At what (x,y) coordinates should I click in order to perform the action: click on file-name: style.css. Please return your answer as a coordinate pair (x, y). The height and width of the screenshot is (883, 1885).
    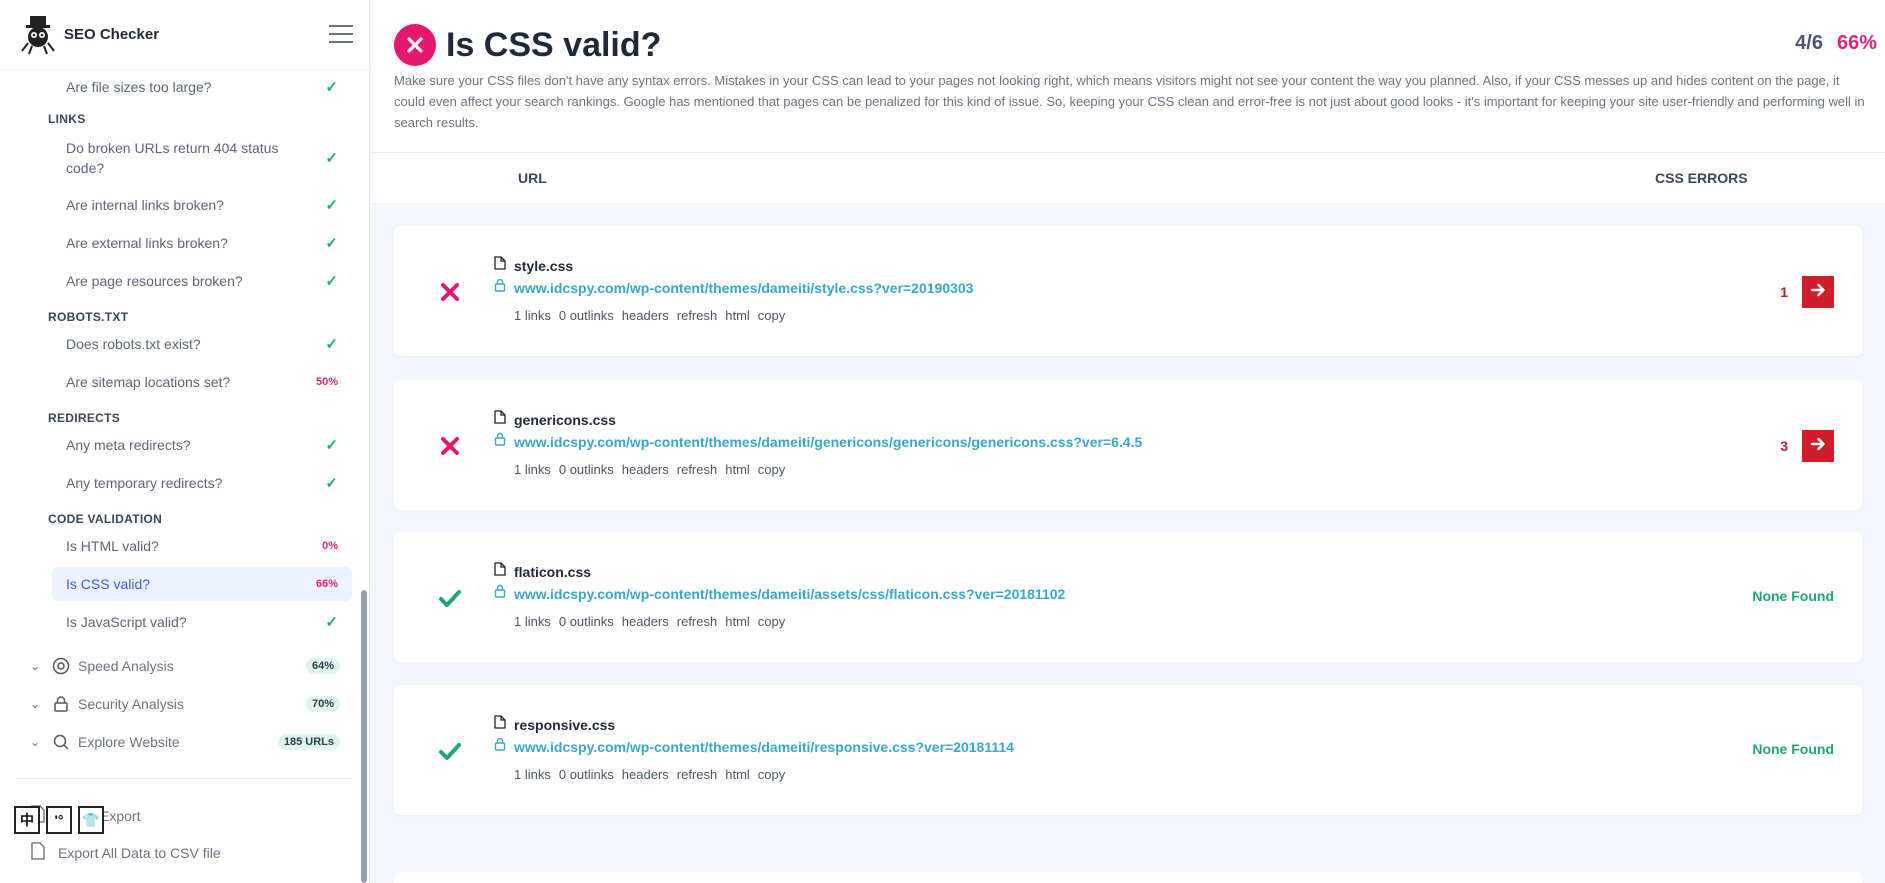
    Looking at the image, I should click on (544, 265).